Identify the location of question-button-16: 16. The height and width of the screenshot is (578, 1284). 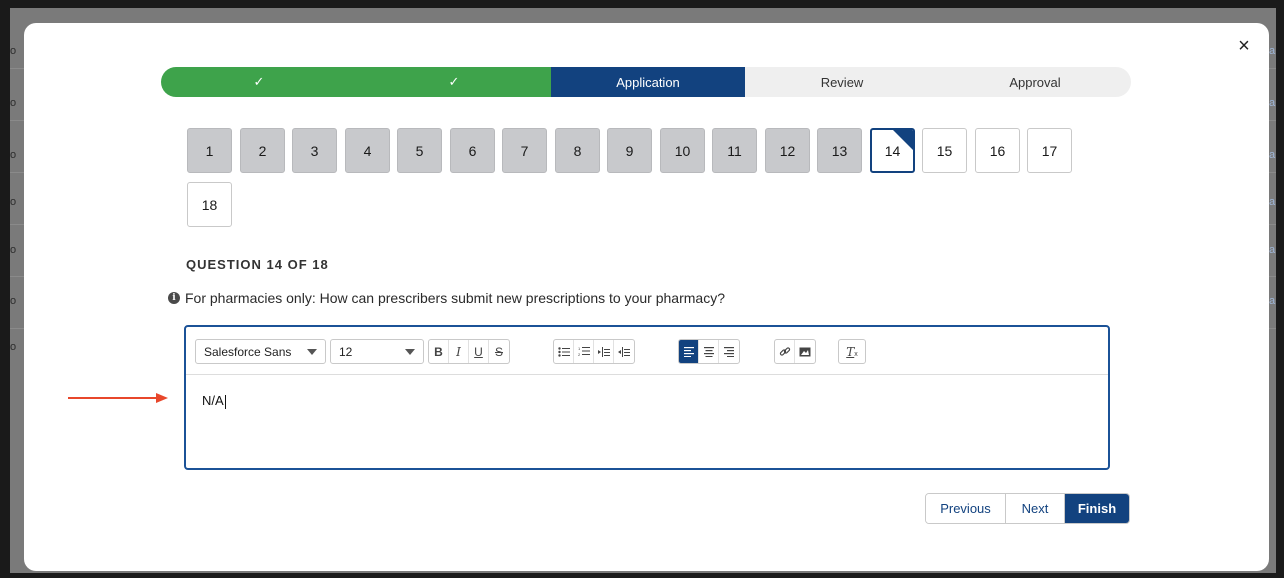
(997, 150).